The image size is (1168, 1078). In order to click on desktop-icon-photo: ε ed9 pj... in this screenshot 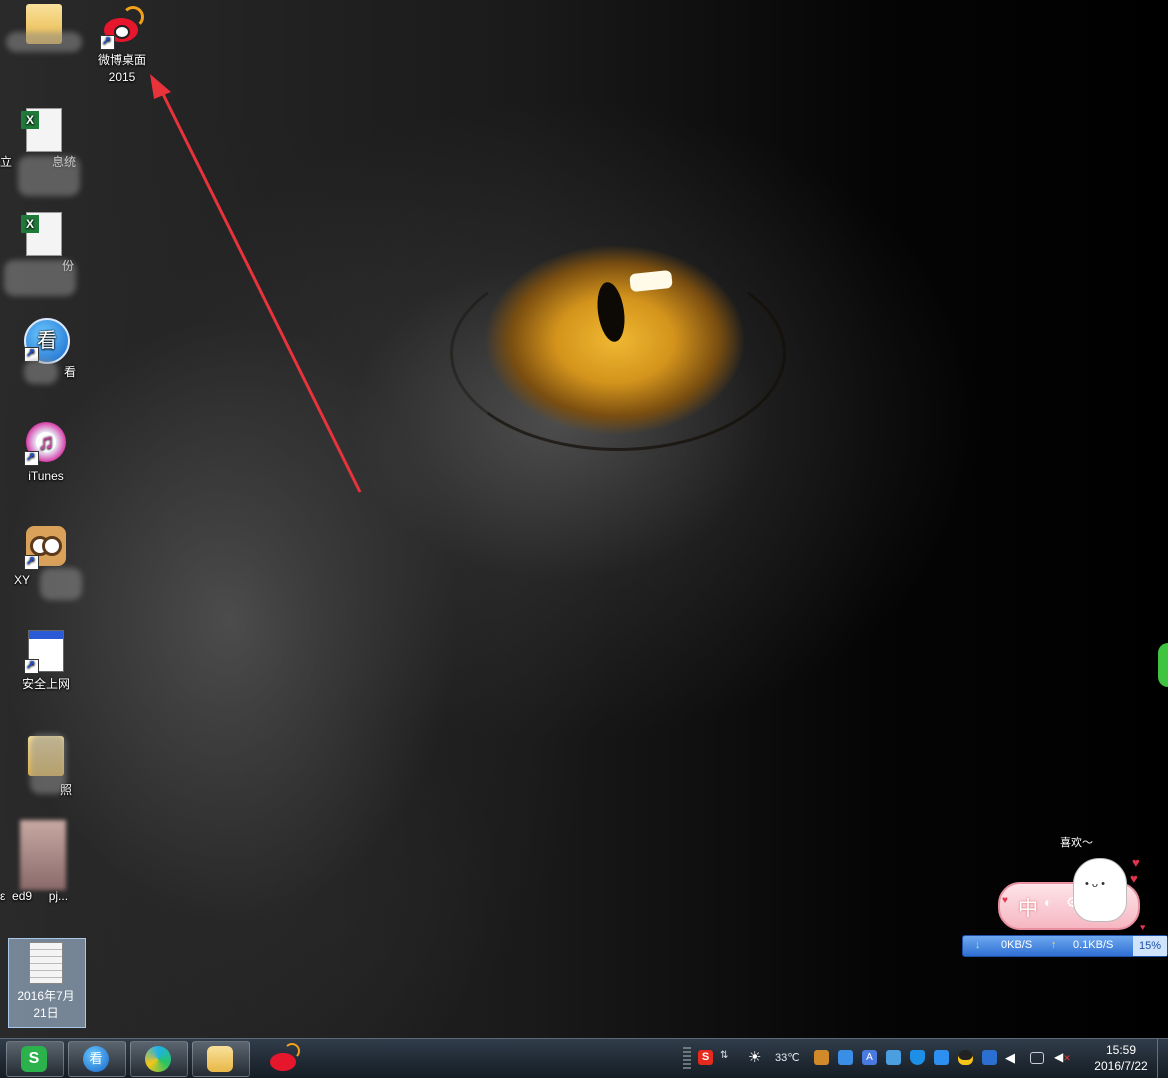, I will do `click(41, 862)`.